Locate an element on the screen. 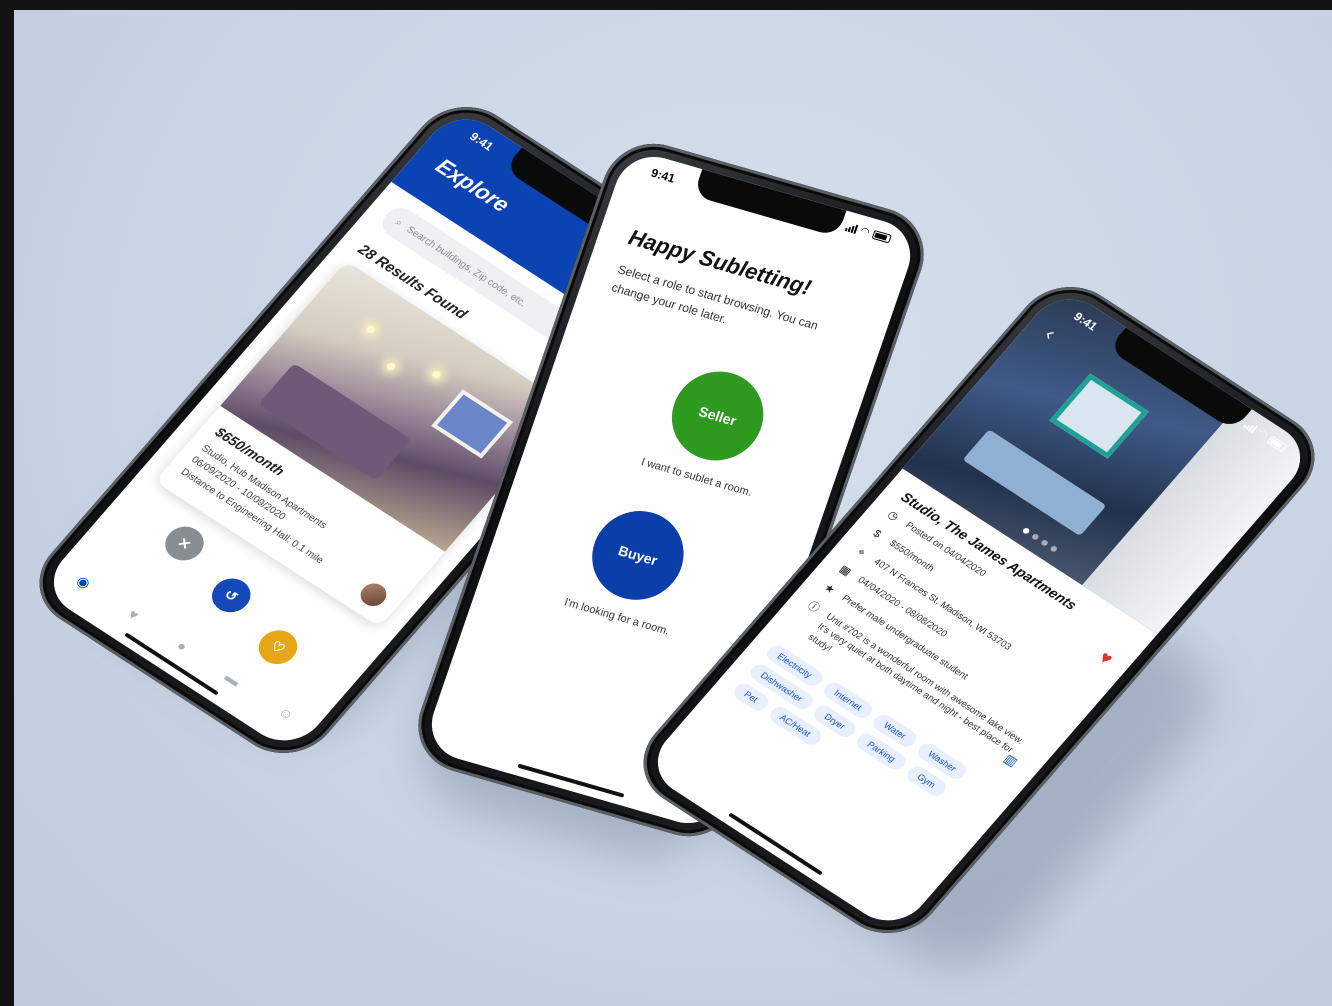 This screenshot has width=1332, height=1006. dollar-icon: $ is located at coordinates (877, 534).